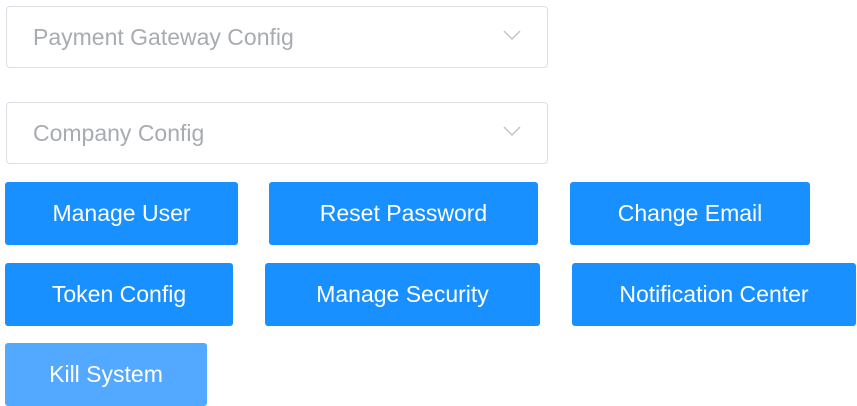  I want to click on kill-system-button: Kill System, so click(106, 374).